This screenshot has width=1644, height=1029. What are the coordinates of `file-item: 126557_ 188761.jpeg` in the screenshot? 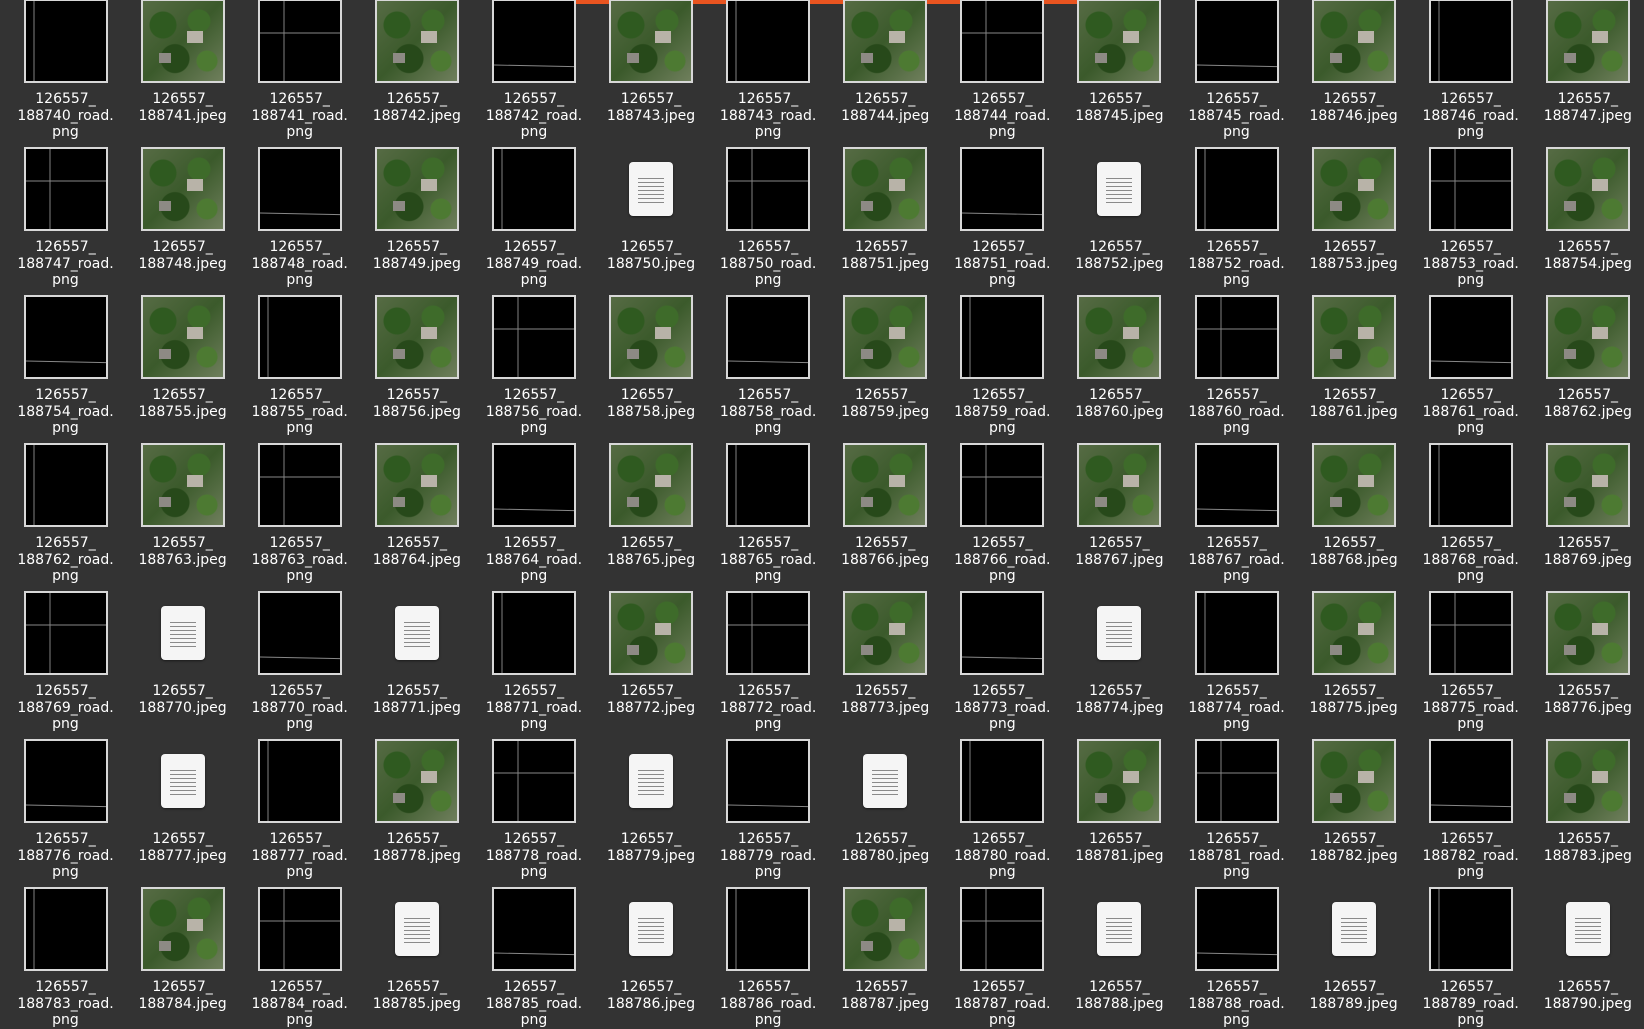 It's located at (1353, 359).